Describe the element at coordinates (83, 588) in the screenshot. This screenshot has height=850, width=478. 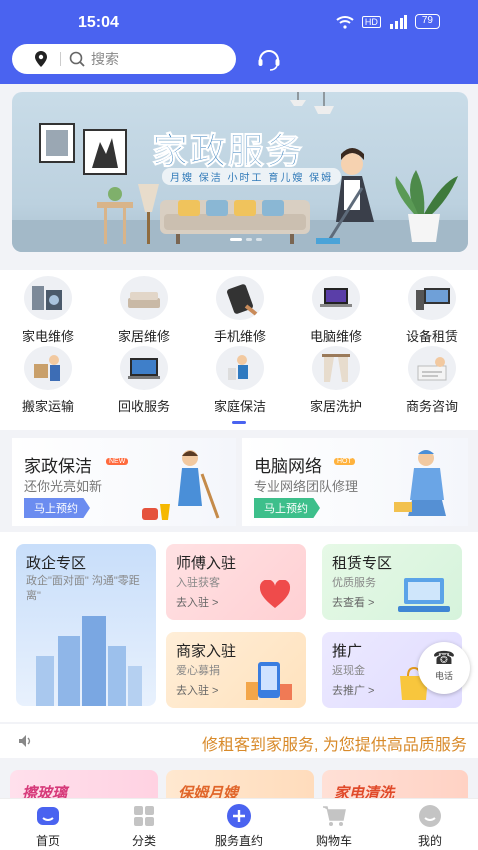
I see `card-subtitle: 政企"面对面" 沟通"零距离"` at that location.